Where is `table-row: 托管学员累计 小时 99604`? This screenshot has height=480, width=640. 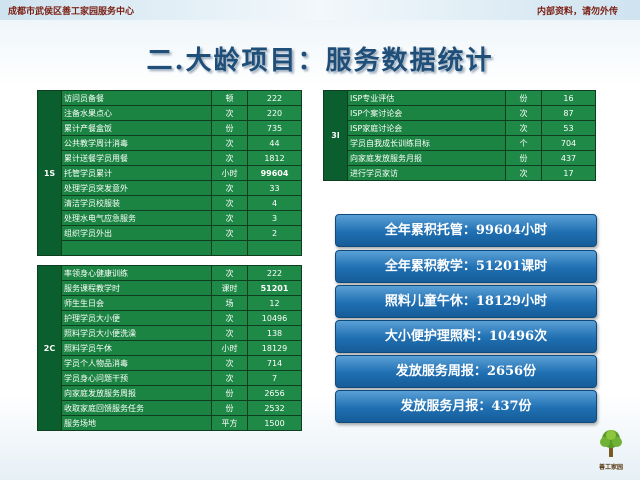
table-row: 托管学员累计 小时 99604 is located at coordinates (170, 173).